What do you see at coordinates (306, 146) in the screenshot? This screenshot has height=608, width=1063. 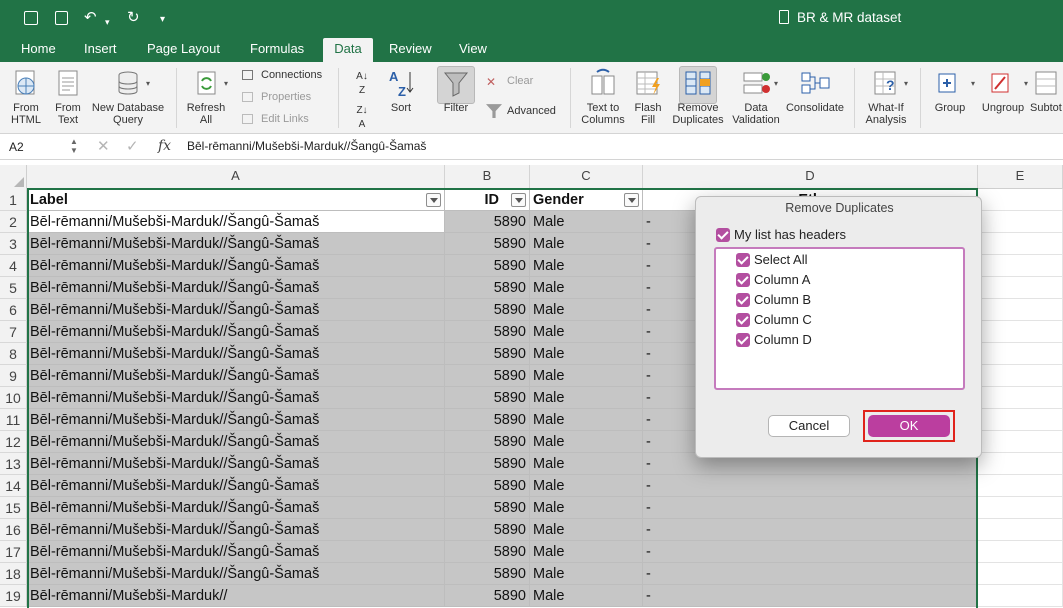 I see `formula-input: Bēl-rēmanni/Mušebši-Marduk//Šangû-Šamaš` at bounding box center [306, 146].